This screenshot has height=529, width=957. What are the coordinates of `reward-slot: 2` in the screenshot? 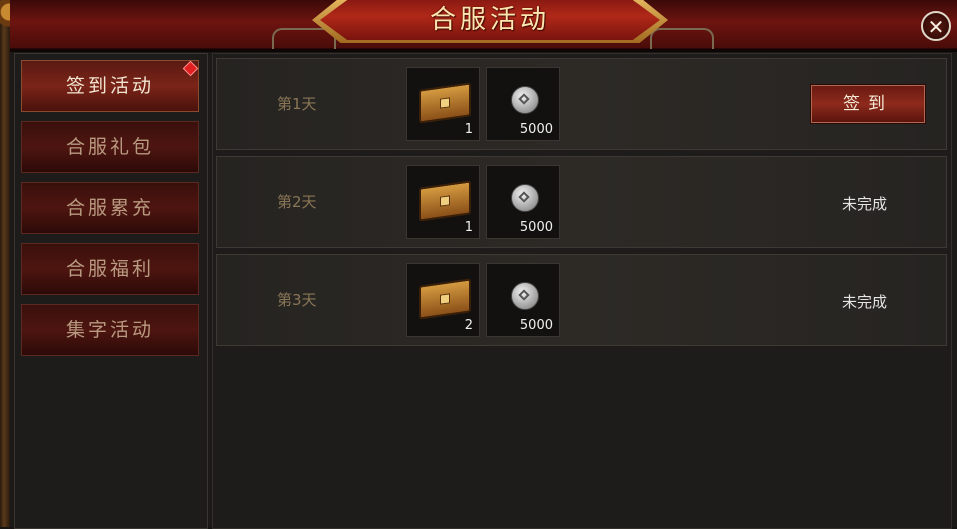 It's located at (443, 300).